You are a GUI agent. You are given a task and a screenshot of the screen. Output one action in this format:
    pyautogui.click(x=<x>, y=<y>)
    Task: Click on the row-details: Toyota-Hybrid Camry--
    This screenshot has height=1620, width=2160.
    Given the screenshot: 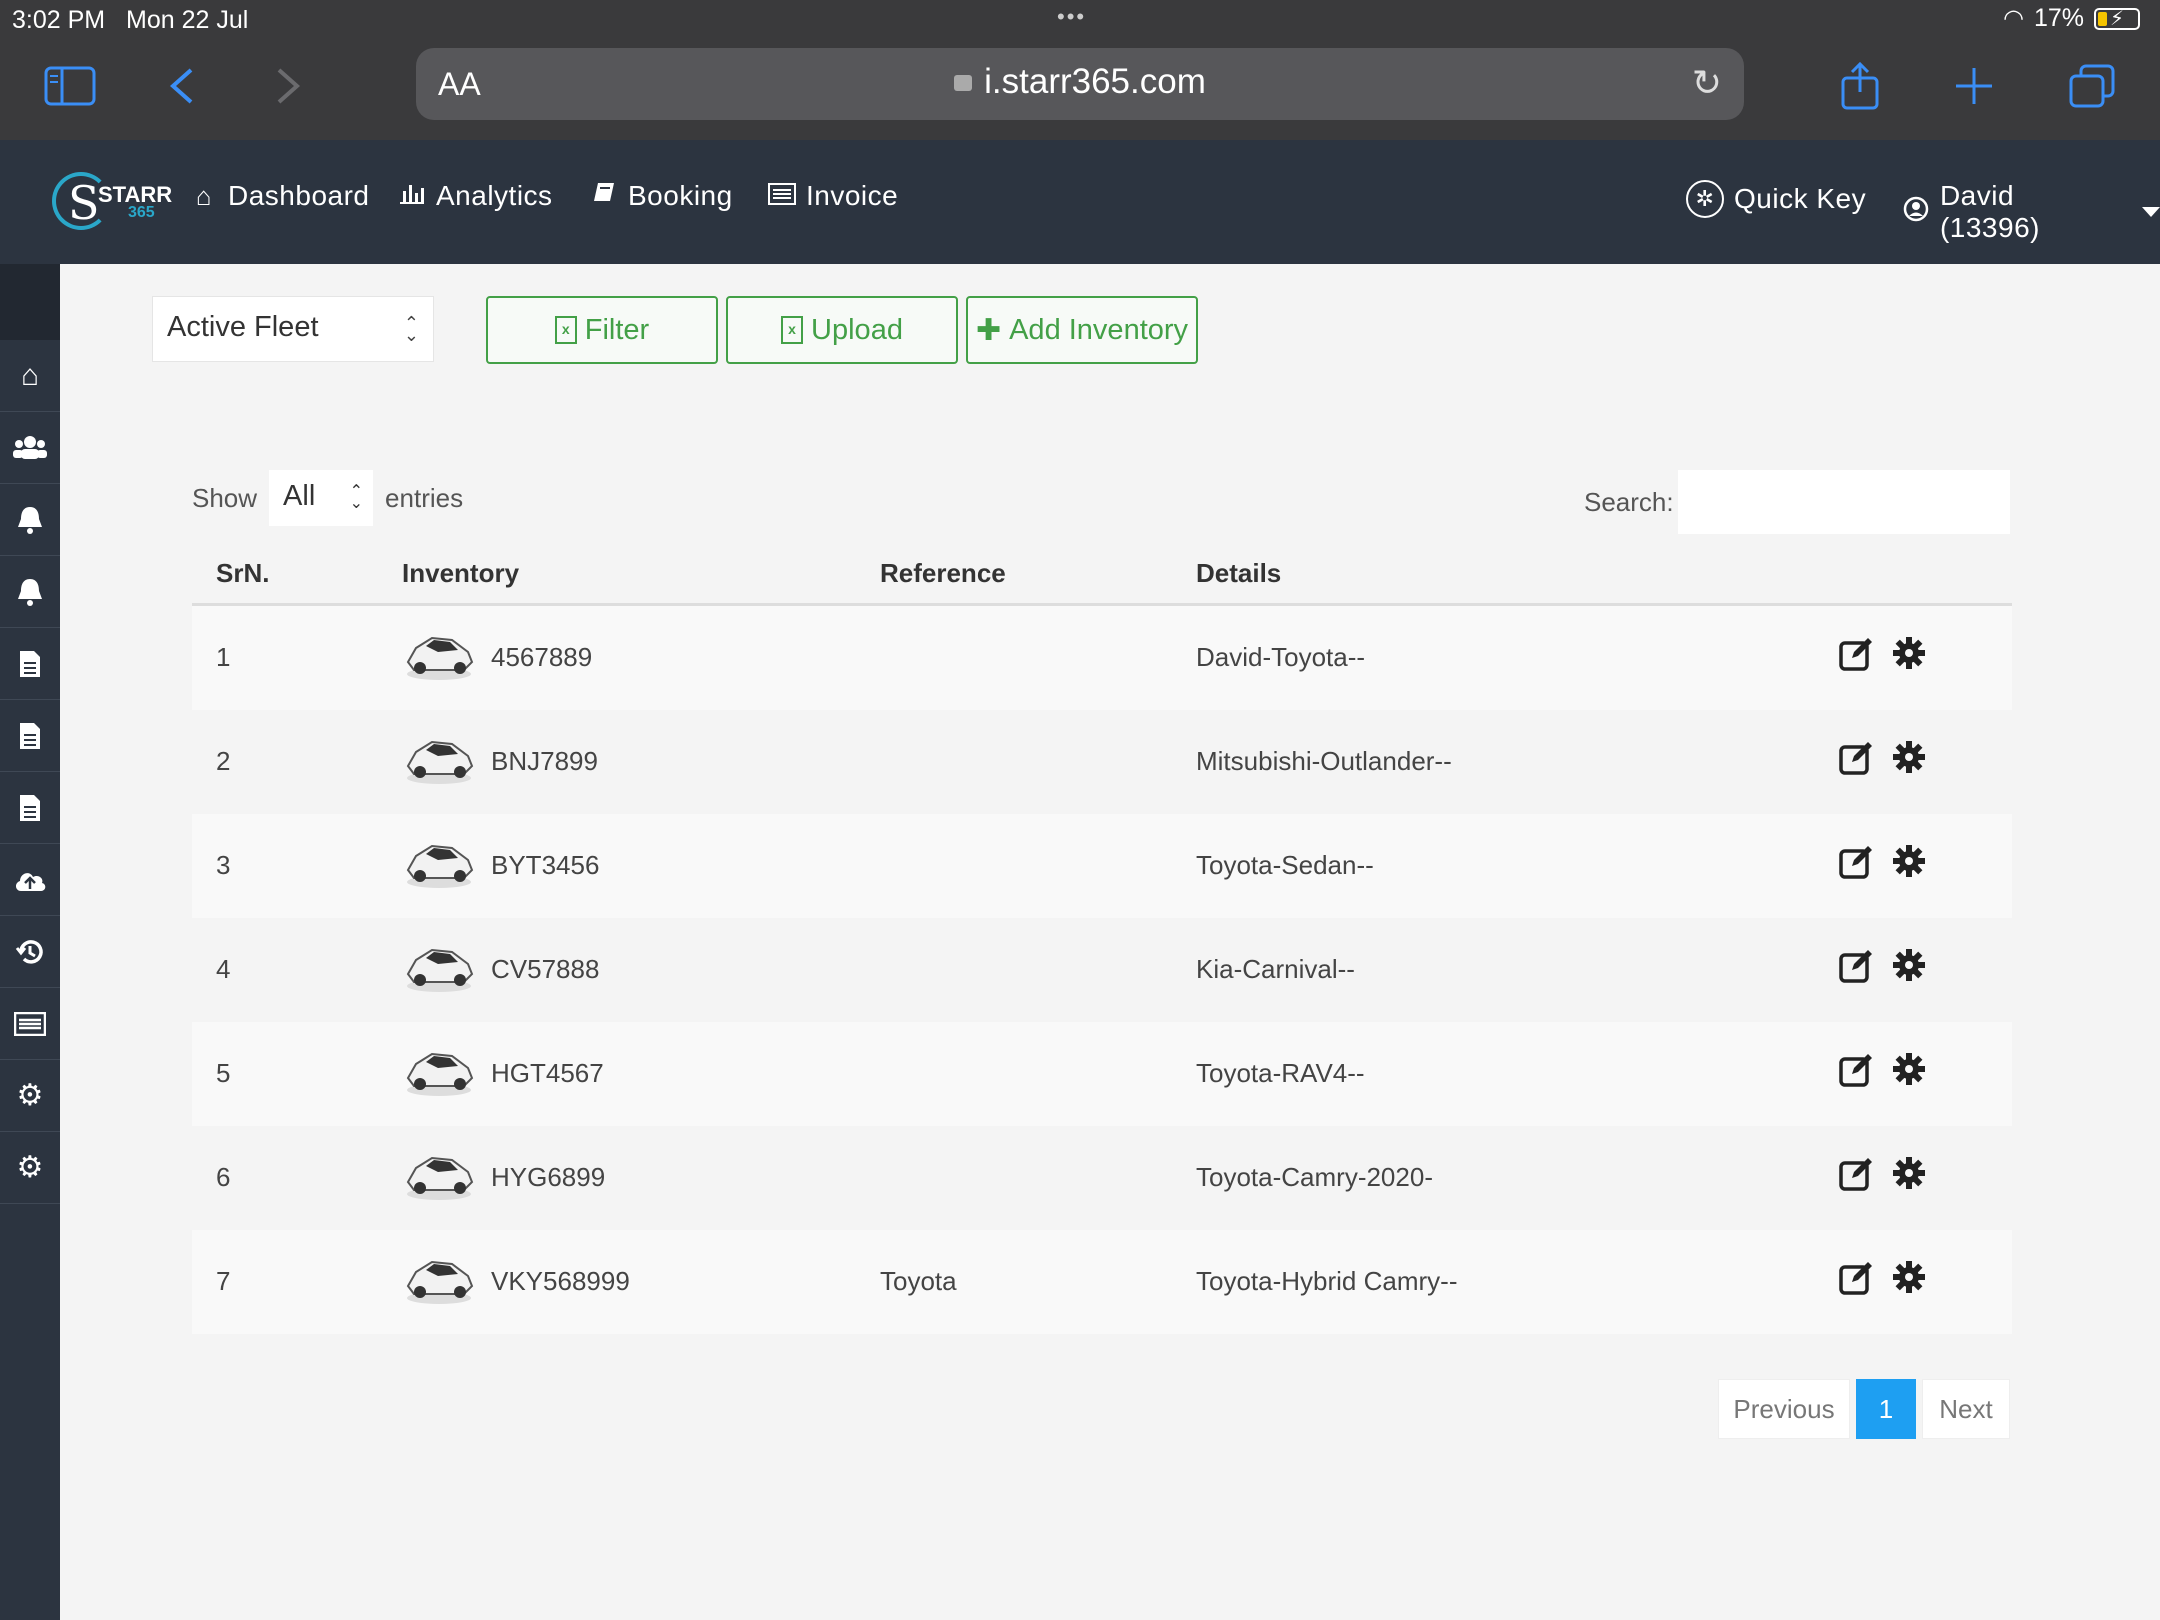 What is the action you would take?
    pyautogui.click(x=1327, y=1281)
    